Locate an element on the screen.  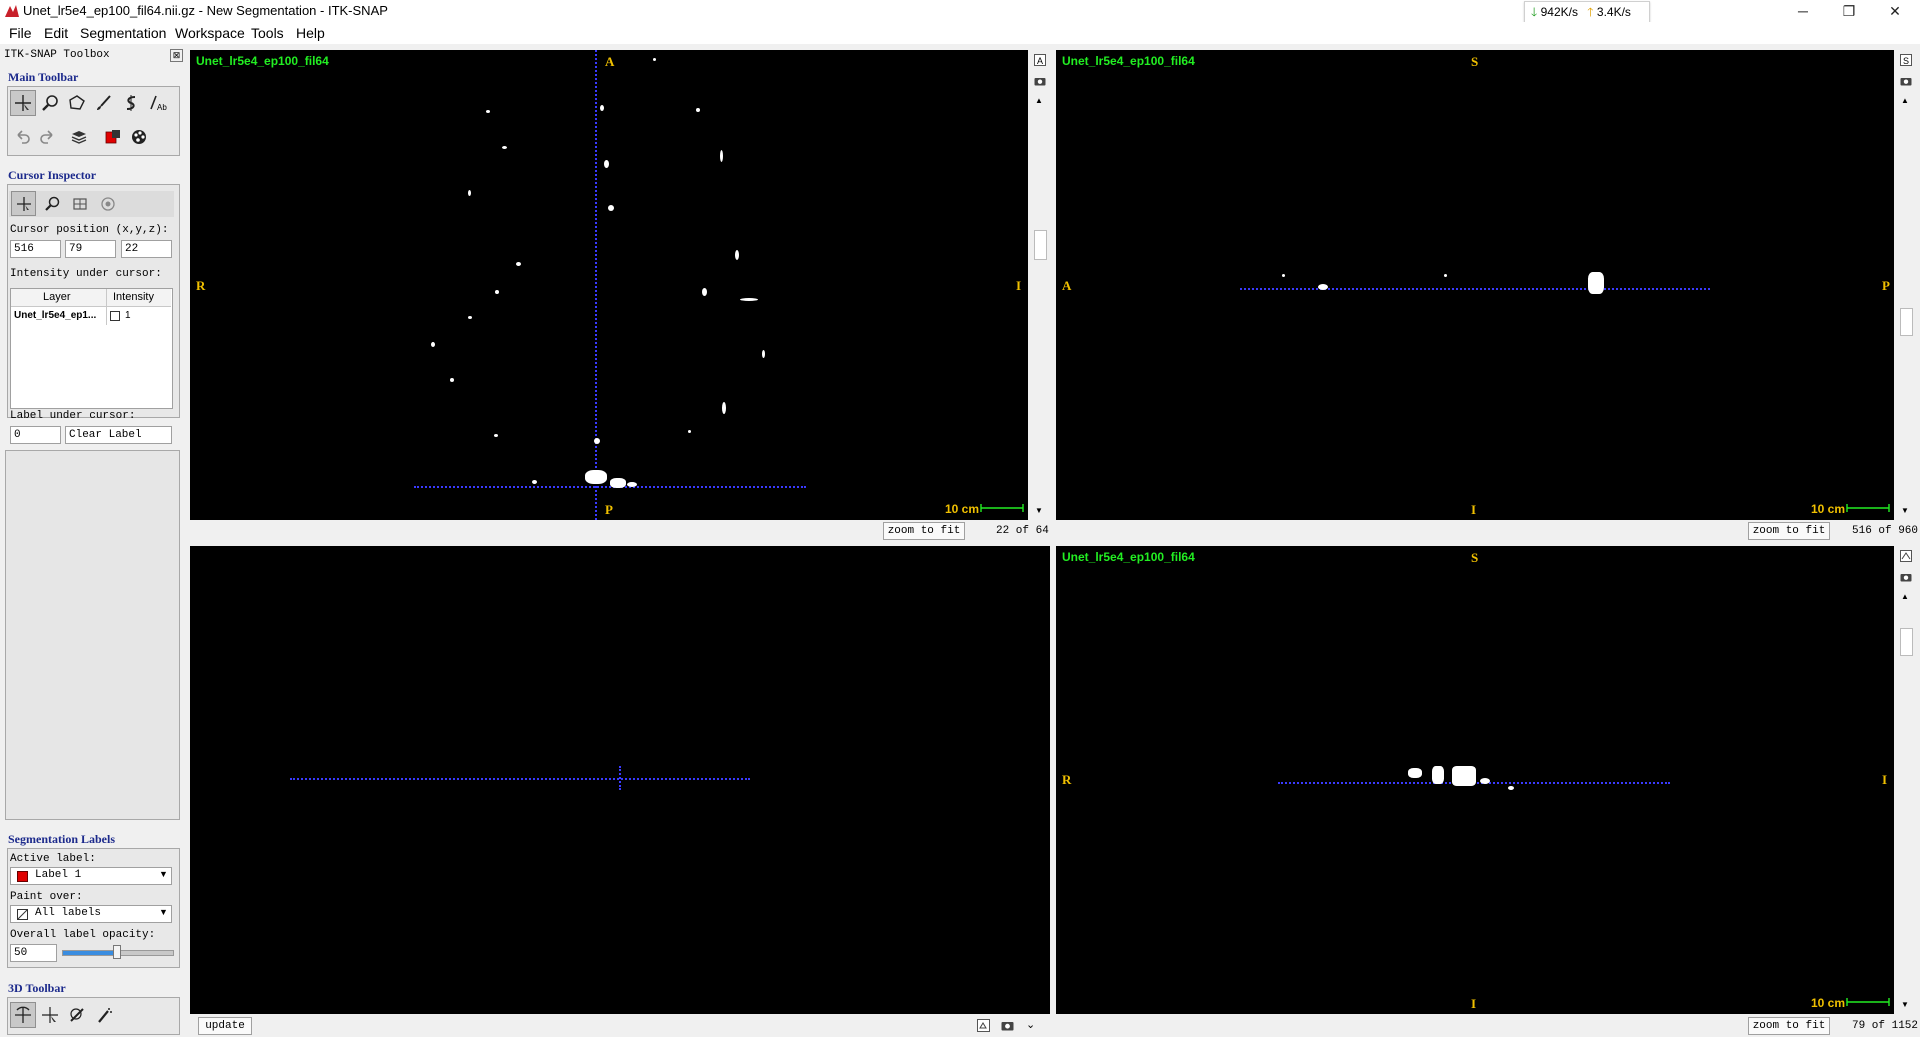
layers-icon is located at coordinates (79, 137).